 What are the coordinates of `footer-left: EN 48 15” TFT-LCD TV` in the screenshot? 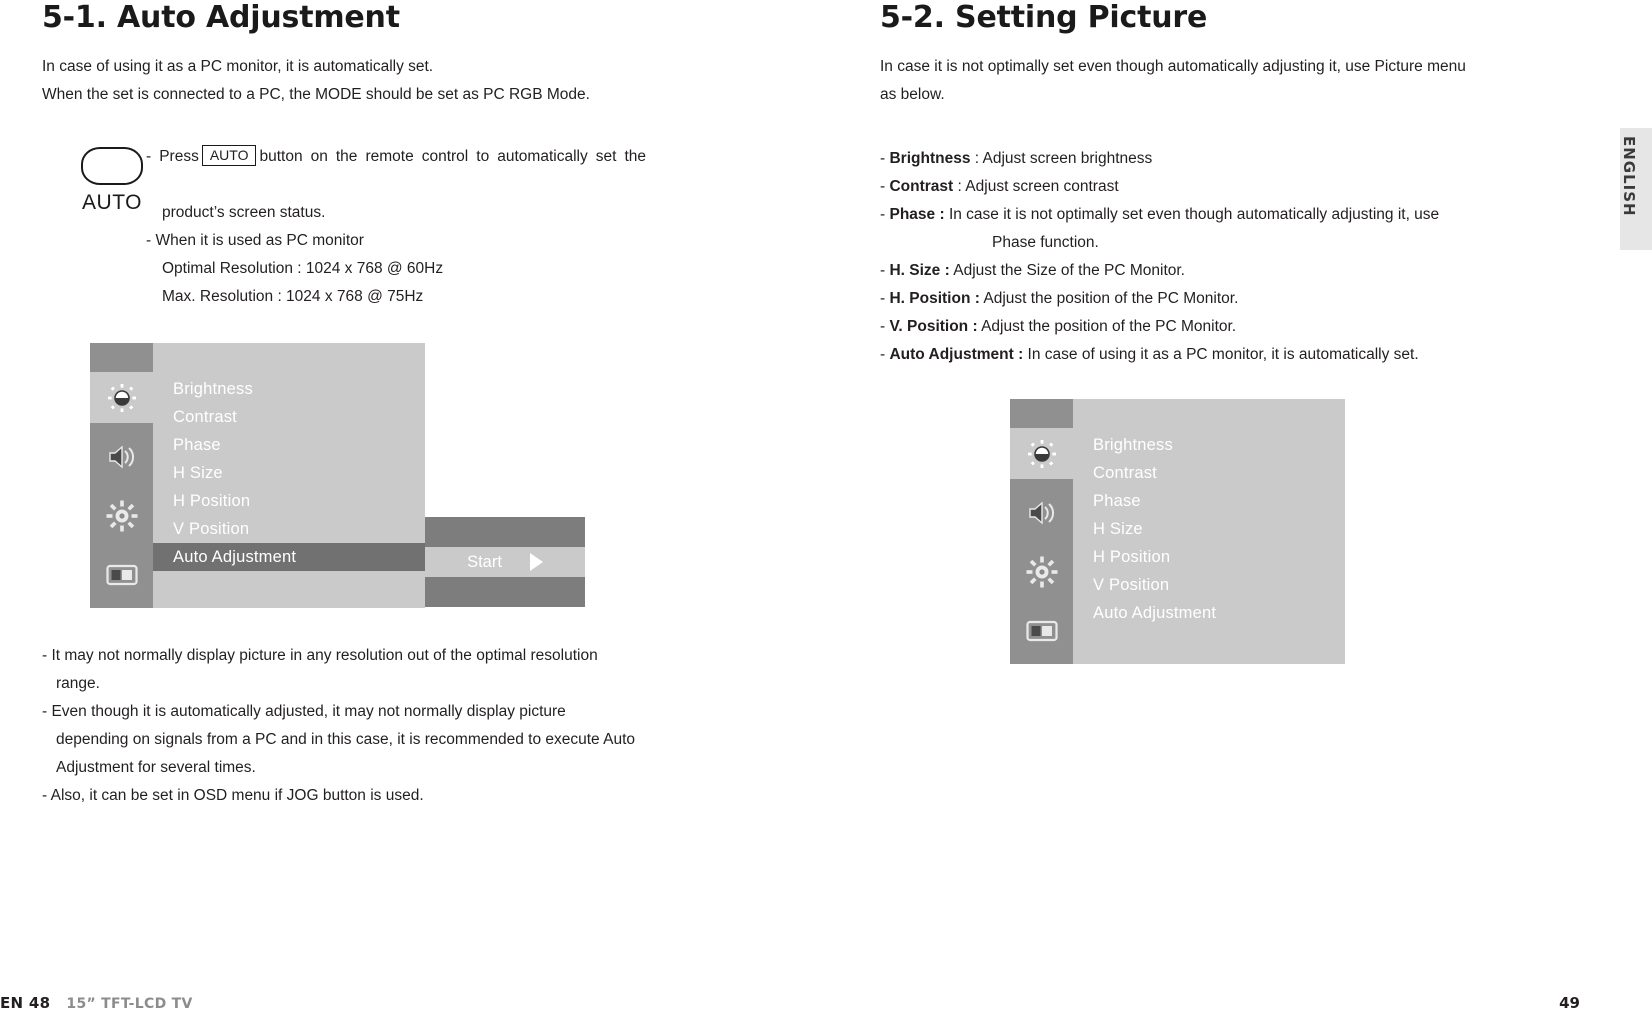 It's located at (96, 1003).